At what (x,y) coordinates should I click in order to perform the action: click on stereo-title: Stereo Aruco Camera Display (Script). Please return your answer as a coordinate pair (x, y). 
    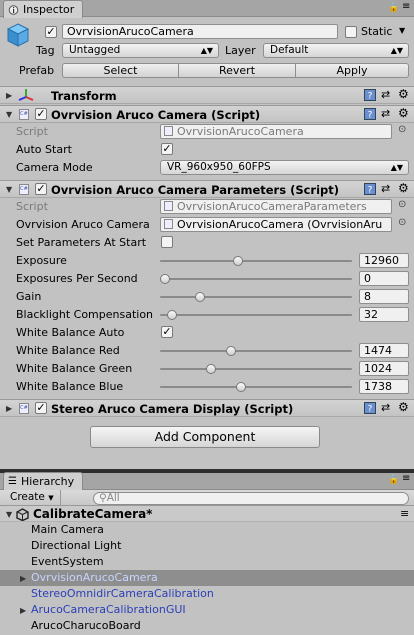
    Looking at the image, I should click on (172, 409).